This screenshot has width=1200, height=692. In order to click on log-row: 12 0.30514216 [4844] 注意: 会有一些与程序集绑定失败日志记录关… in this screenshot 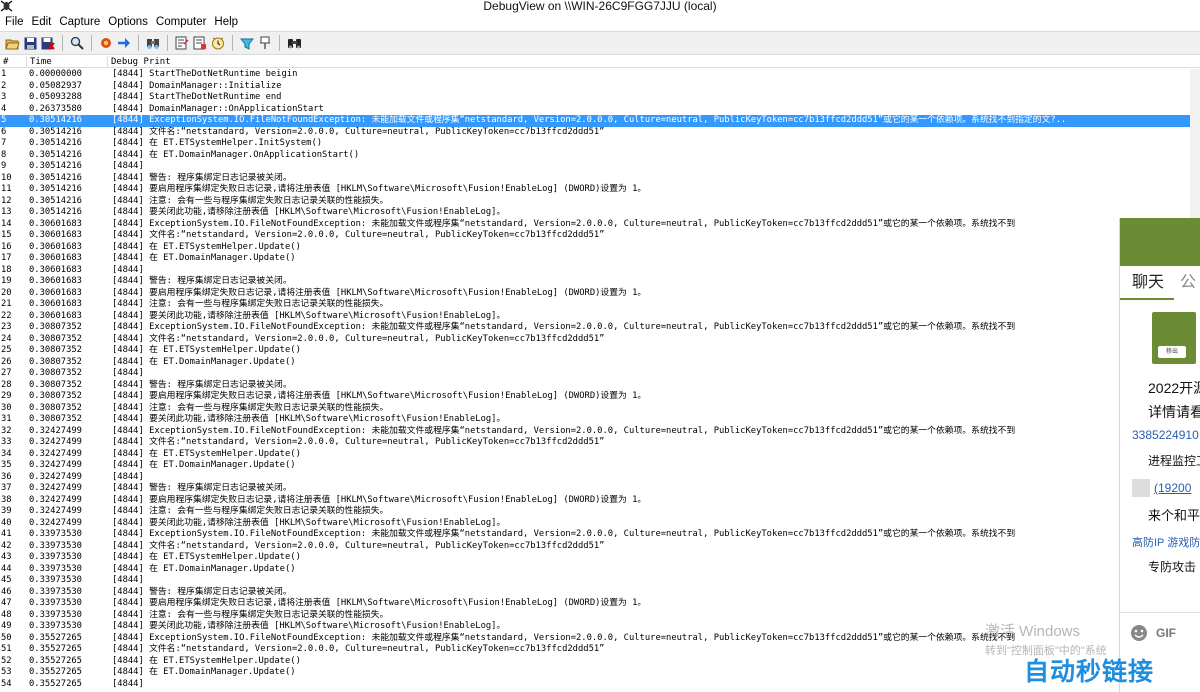, I will do `click(600, 202)`.